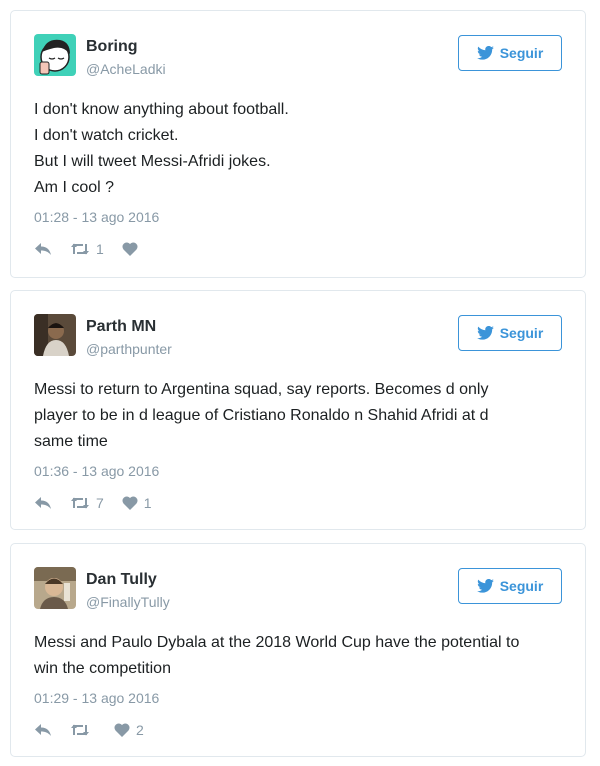  What do you see at coordinates (96, 217) in the screenshot?
I see `timestamp: 01:28 - 13 ago 2016` at bounding box center [96, 217].